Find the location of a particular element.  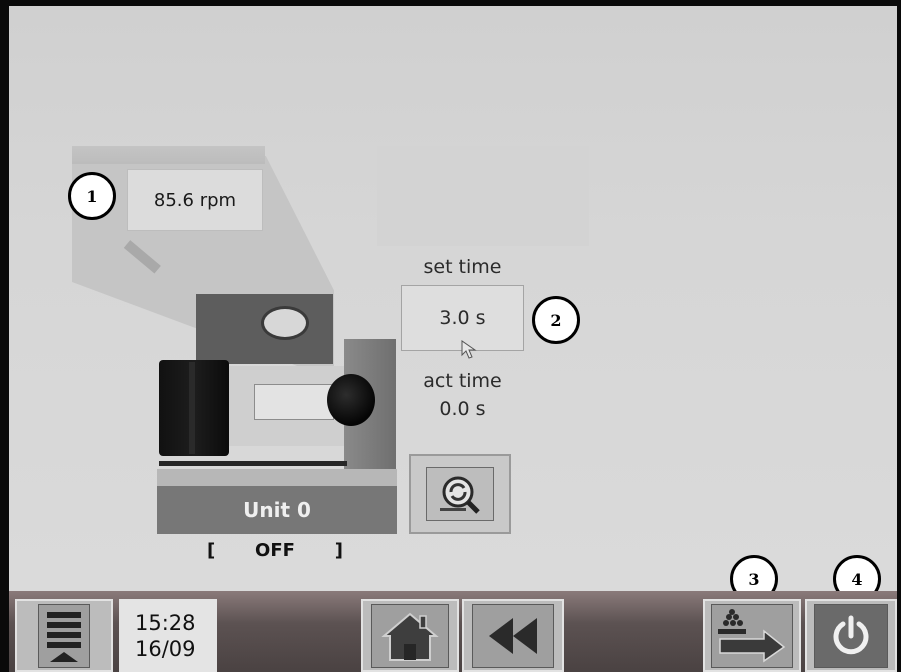

callout-4: 4 is located at coordinates (857, 575).